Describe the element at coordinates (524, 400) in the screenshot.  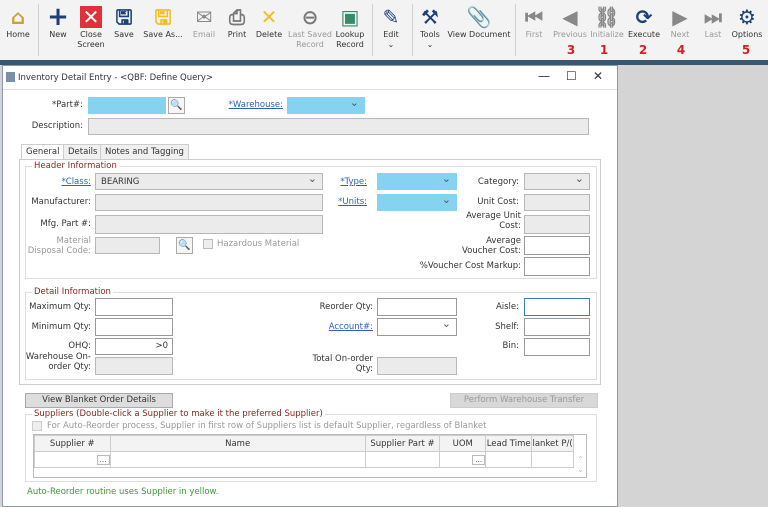
I see `warehouse-transfer-button: Perform Warehouse Transfer` at that location.